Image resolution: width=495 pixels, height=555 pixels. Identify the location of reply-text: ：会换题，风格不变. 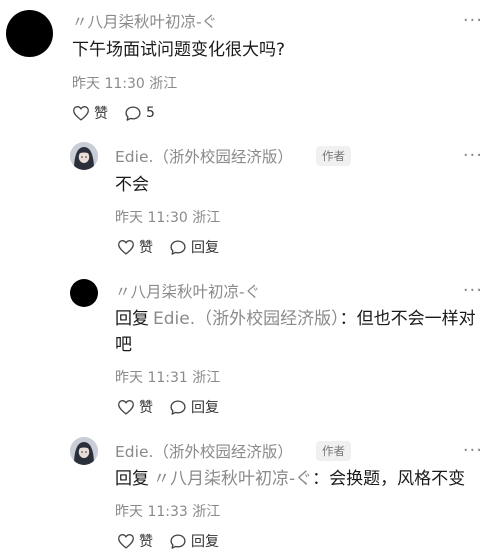
(389, 479).